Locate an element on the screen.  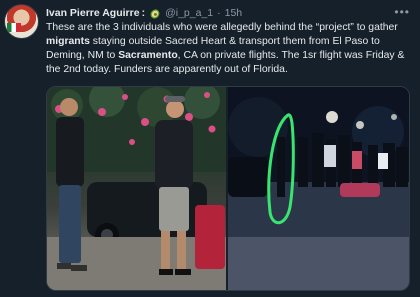
avocado-emoji-icon is located at coordinates (155, 13).